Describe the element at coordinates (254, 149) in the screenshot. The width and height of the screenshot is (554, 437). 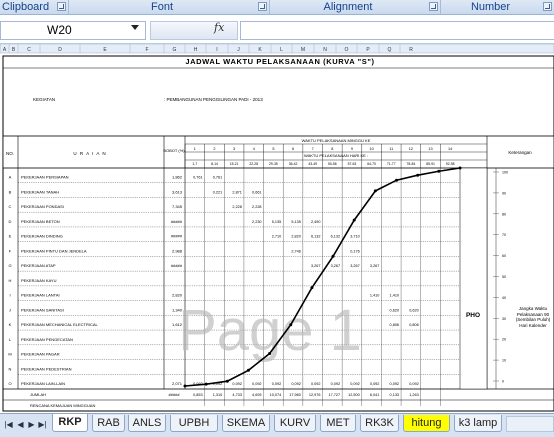
I see `week-number: 4` at that location.